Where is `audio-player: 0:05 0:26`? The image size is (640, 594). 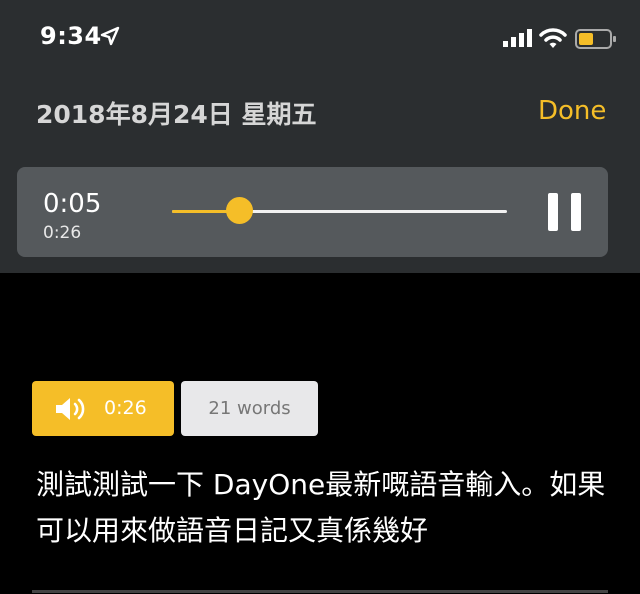 audio-player: 0:05 0:26 is located at coordinates (312, 212).